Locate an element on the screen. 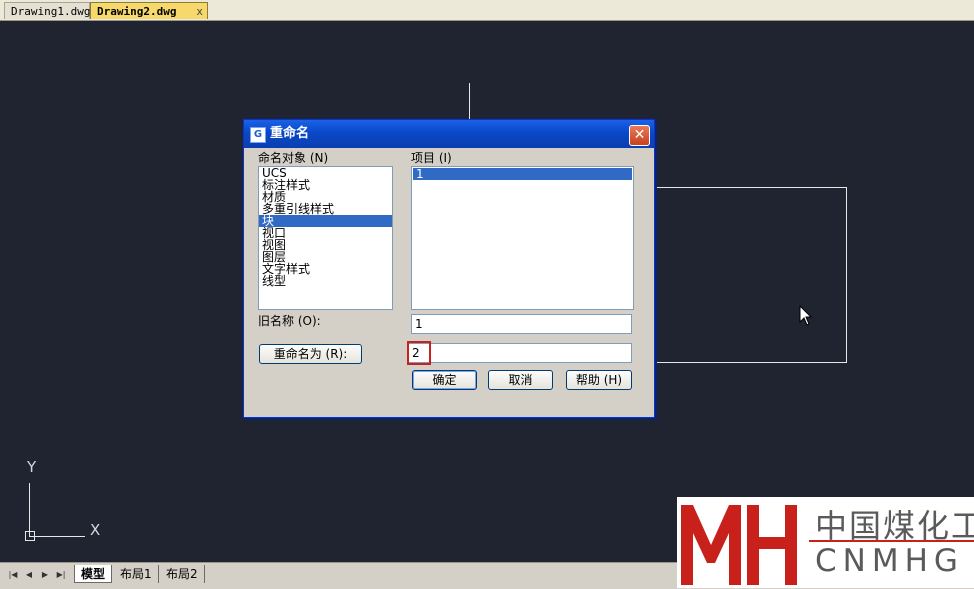 The height and width of the screenshot is (589, 974). cancel-button: 取消 is located at coordinates (520, 380).